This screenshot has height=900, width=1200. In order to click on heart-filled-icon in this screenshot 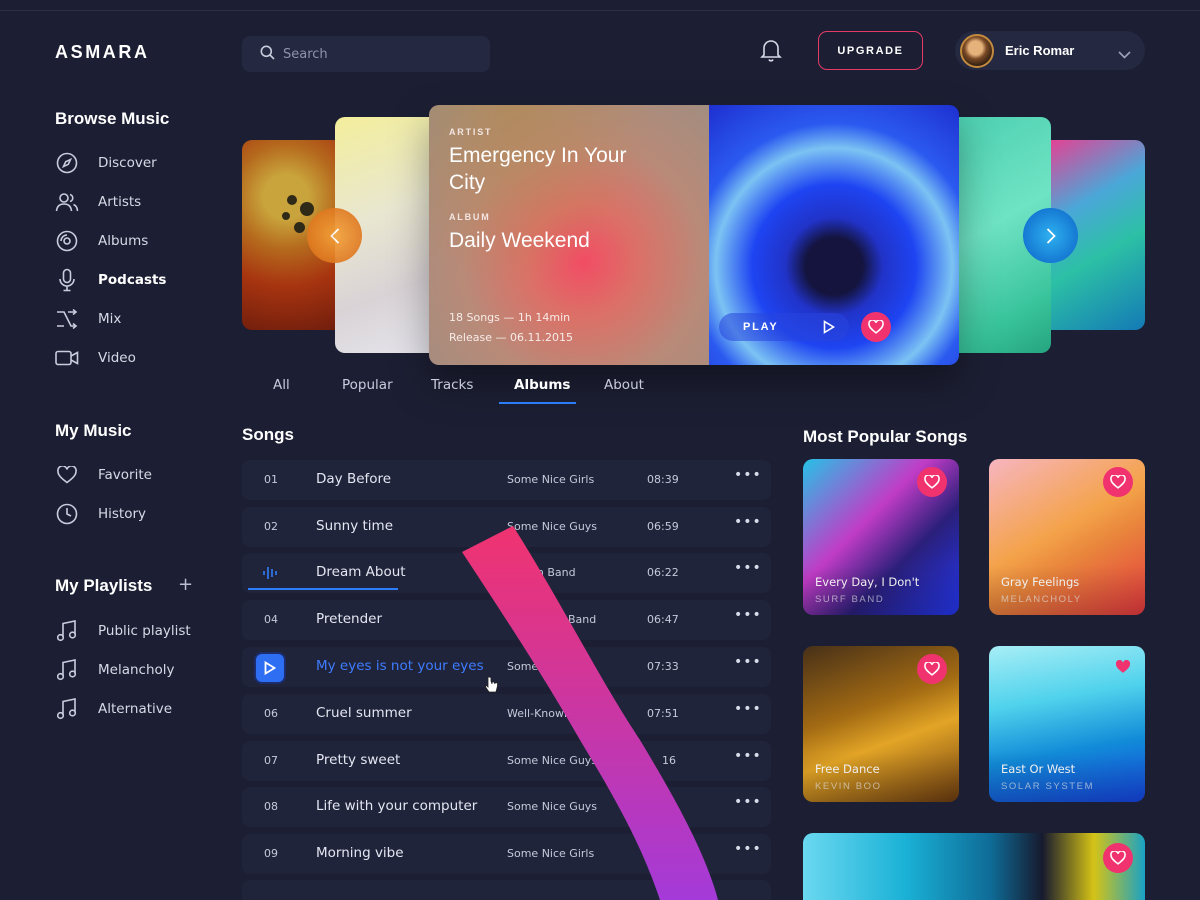, I will do `click(1123, 667)`.